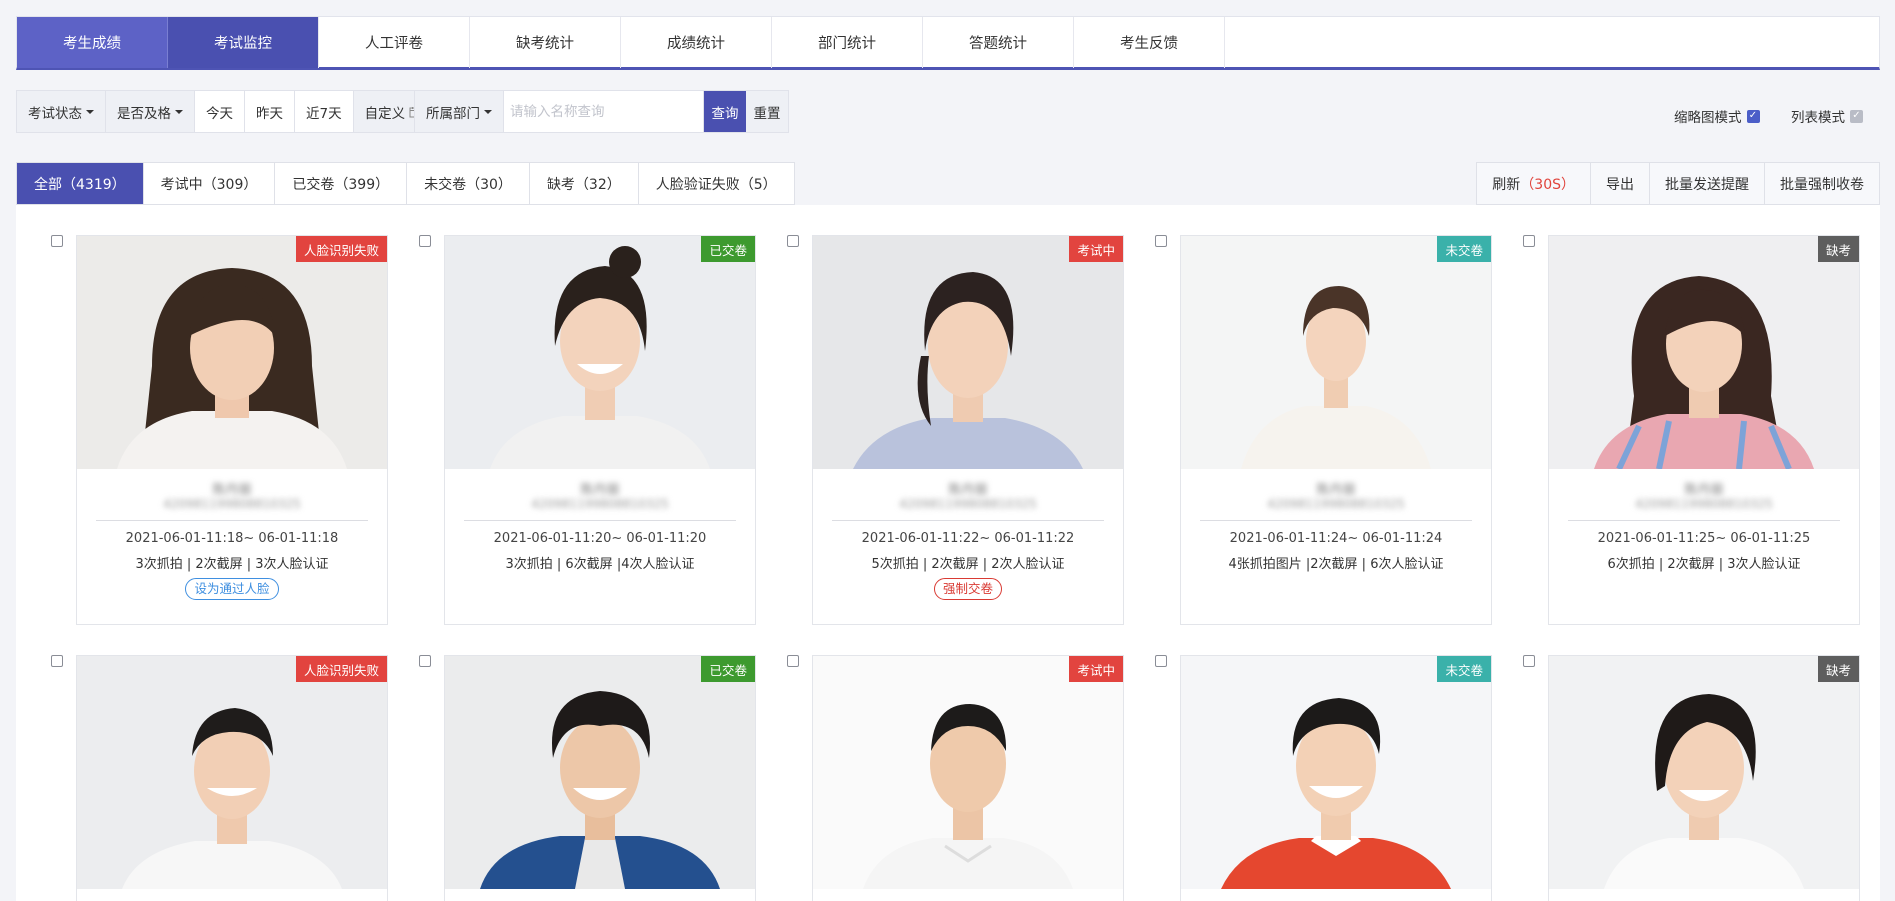  I want to click on today-button: 今天, so click(220, 111).